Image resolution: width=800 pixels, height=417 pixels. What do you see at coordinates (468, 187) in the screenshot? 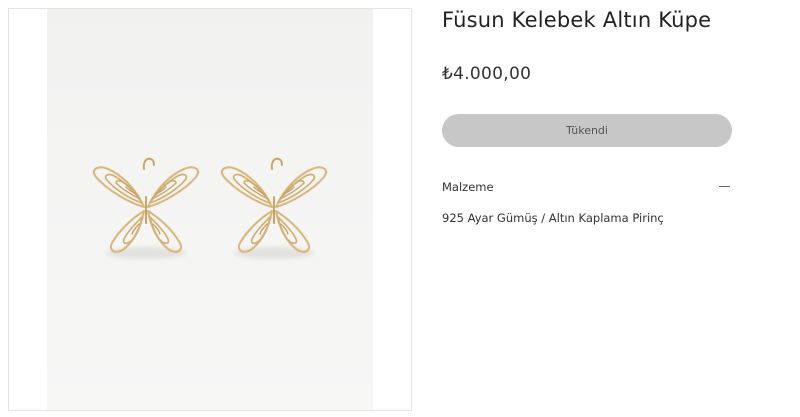
I see `accordion-title: Malzeme` at bounding box center [468, 187].